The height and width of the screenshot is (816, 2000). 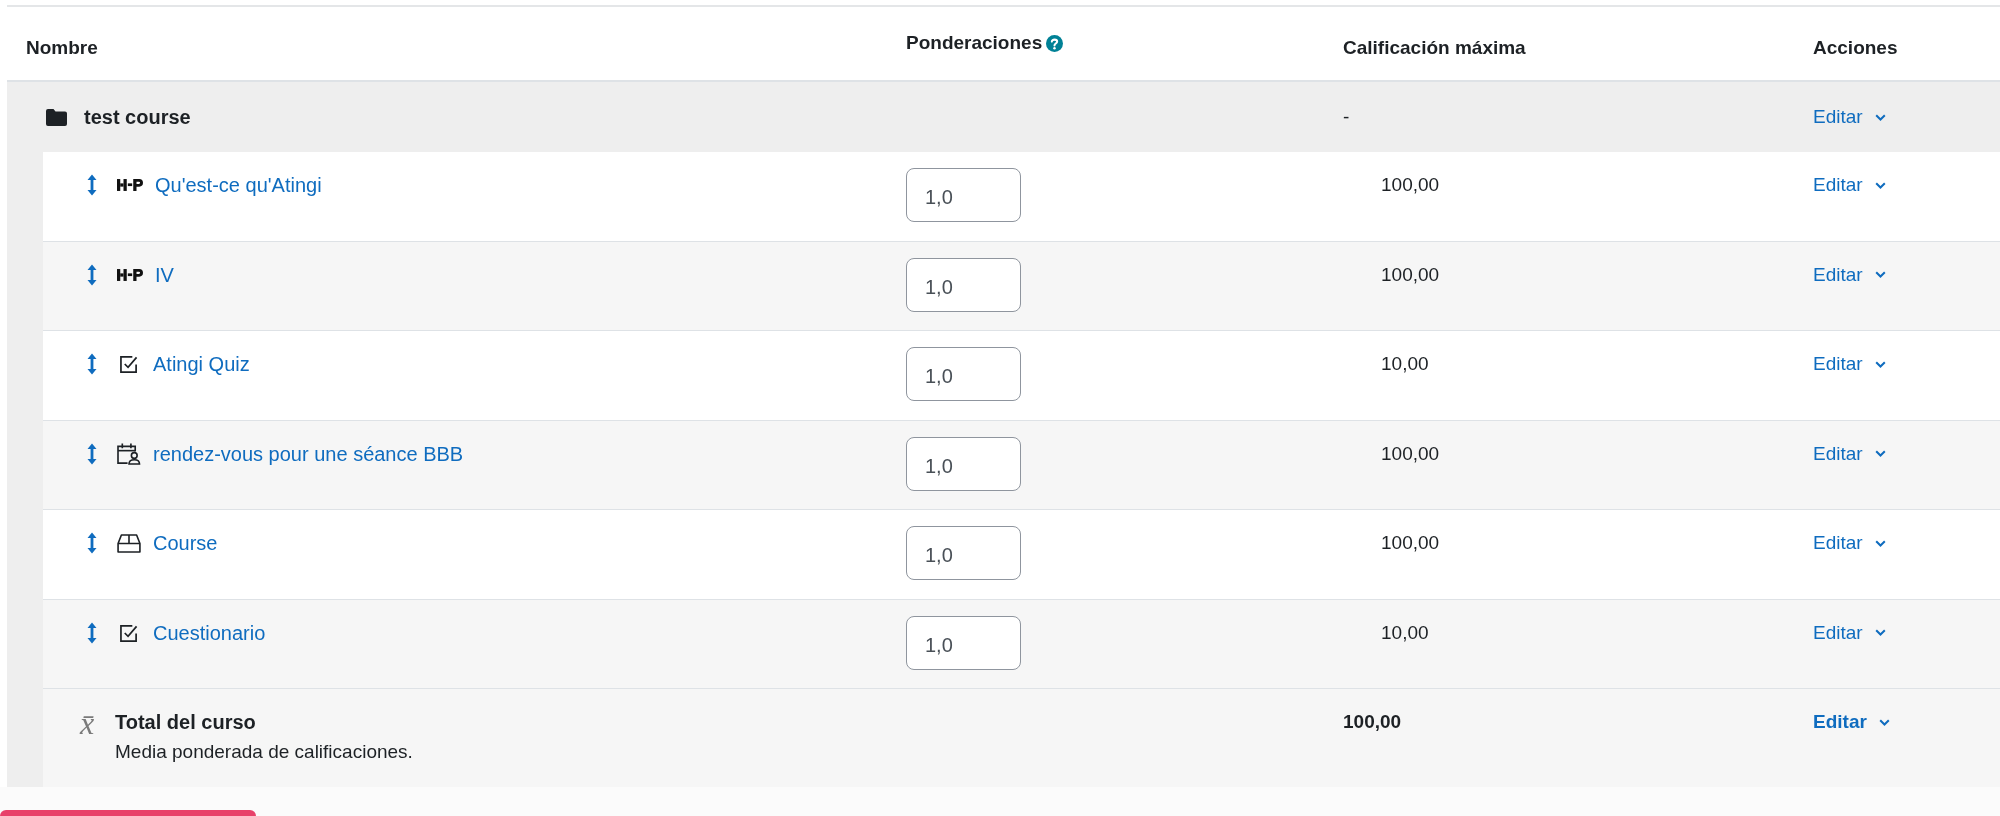 What do you see at coordinates (1434, 48) in the screenshot?
I see `column-header: Calificación máxima` at bounding box center [1434, 48].